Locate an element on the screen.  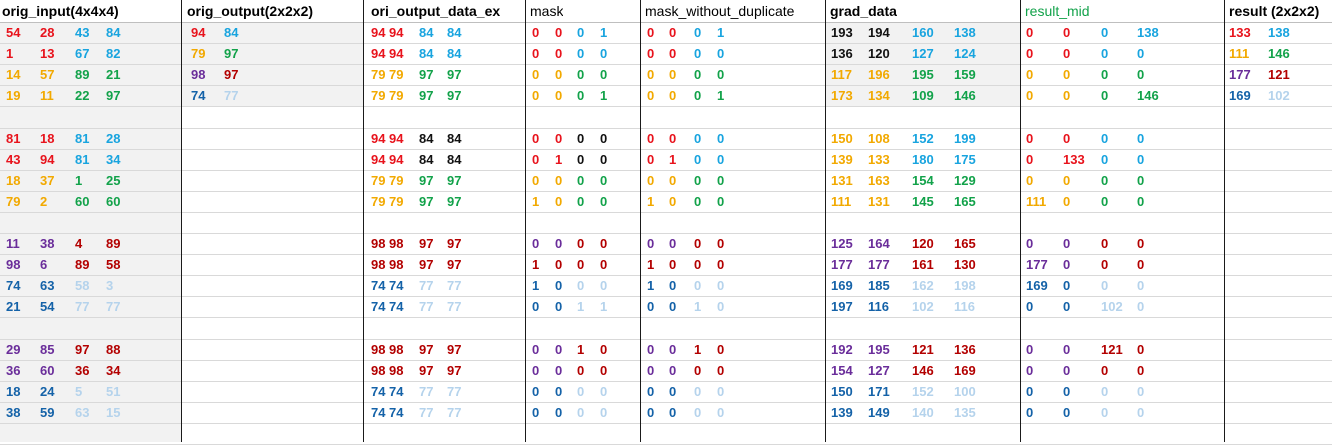
grad-data-cell: 124 is located at coordinates (965, 53).